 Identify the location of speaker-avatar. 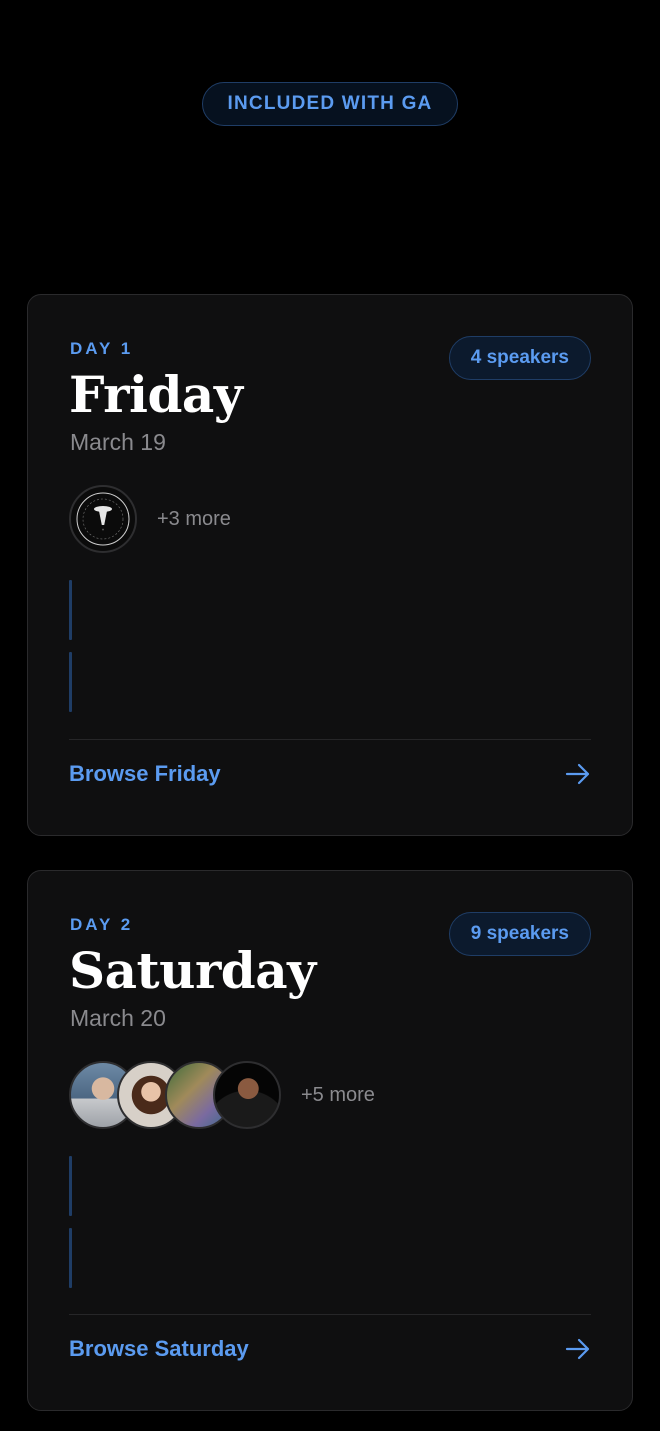
(247, 1095).